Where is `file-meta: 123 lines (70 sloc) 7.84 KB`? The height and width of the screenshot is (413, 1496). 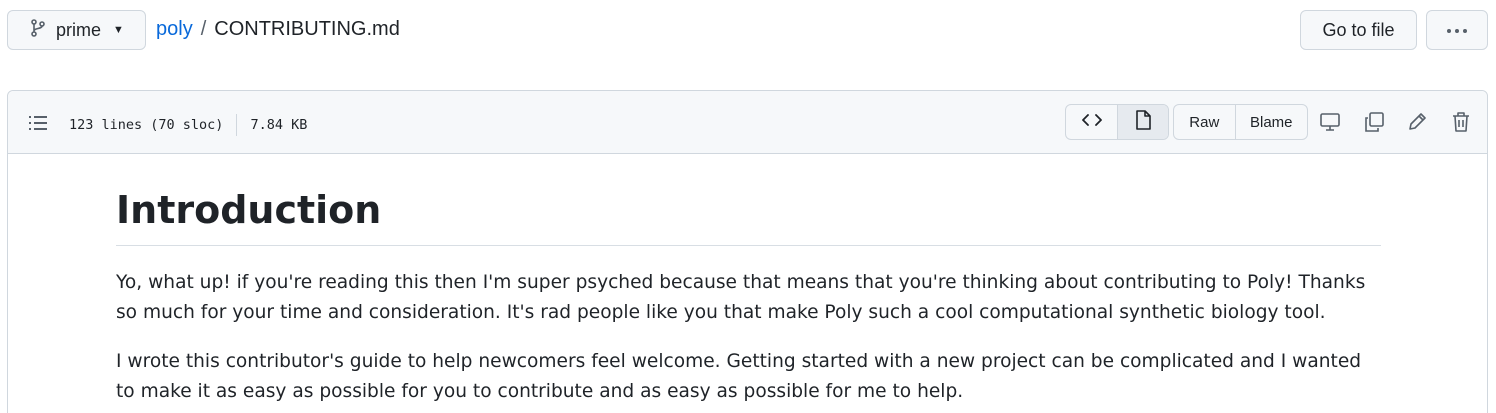 file-meta: 123 lines (70 sloc) 7.84 KB is located at coordinates (188, 125).